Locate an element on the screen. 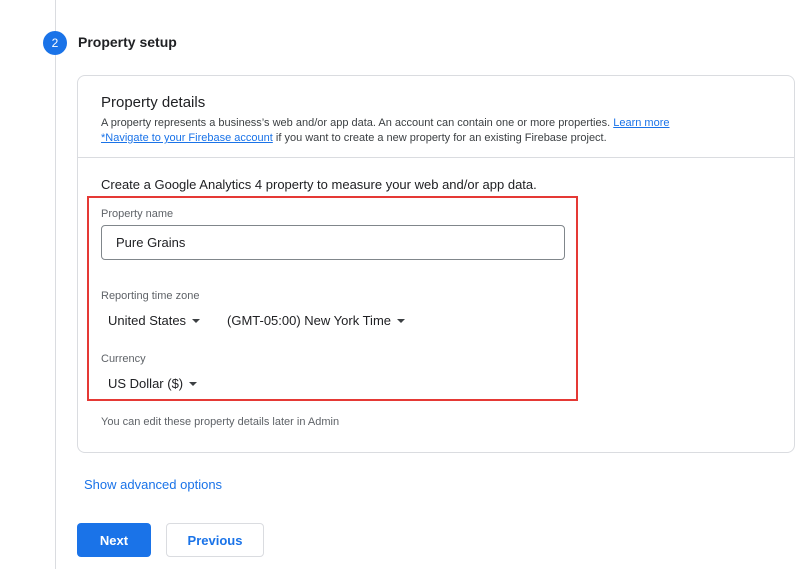 This screenshot has height=569, width=800. country-select: United States is located at coordinates (154, 320).